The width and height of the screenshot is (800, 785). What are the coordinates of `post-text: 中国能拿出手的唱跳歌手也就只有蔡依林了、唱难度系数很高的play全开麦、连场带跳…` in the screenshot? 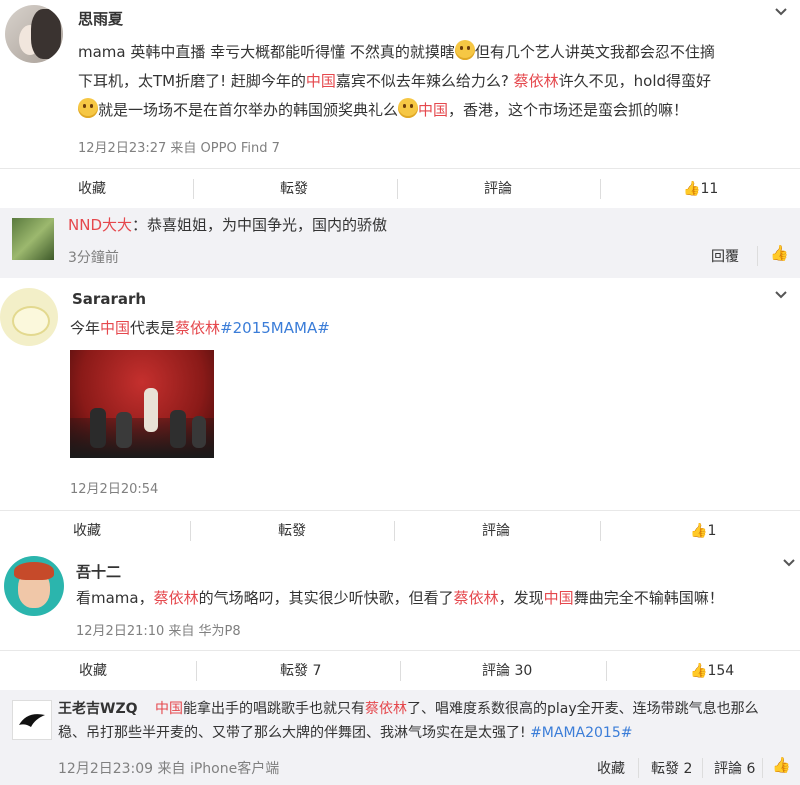 It's located at (457, 709).